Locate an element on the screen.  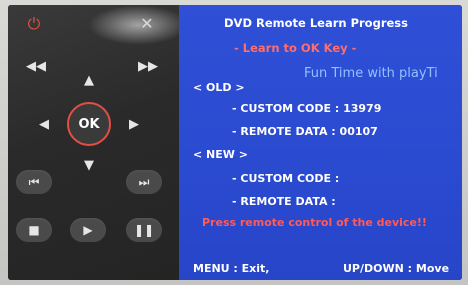
stop-icon: ■ is located at coordinates (34, 230).